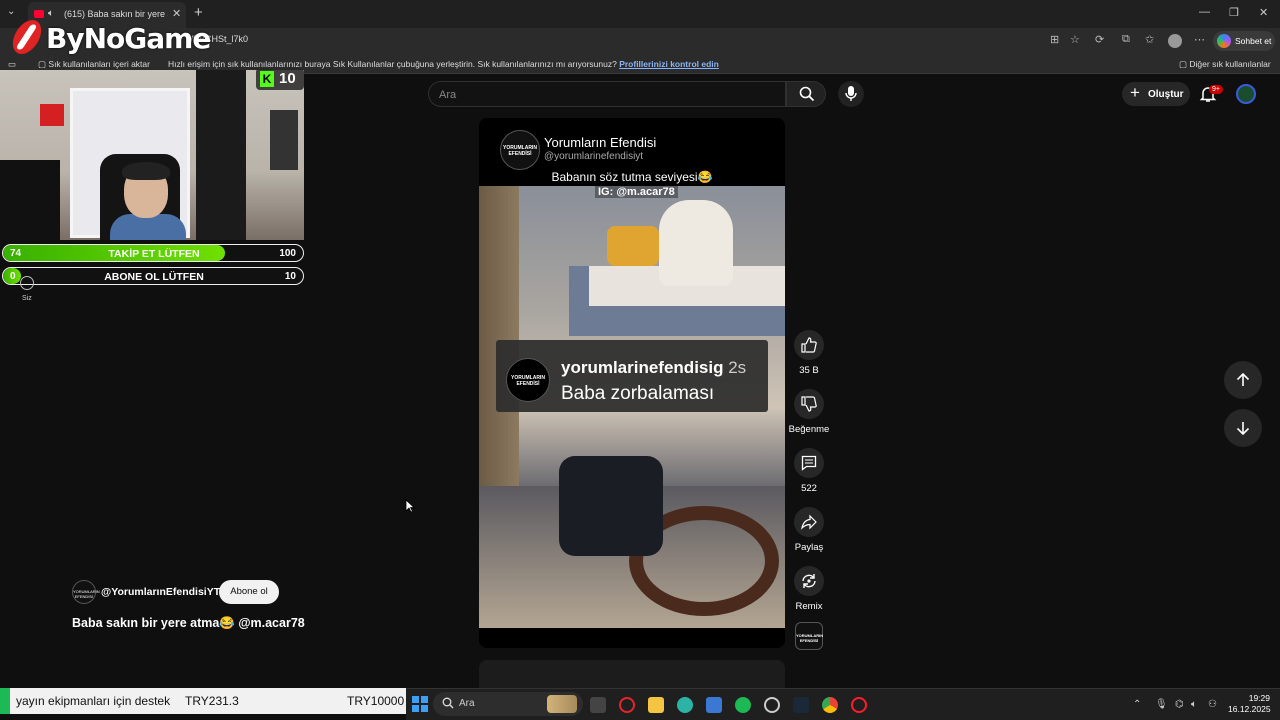 Image resolution: width=1280 pixels, height=720 pixels. I want to click on copilot-button: Sohbet et, so click(1244, 41).